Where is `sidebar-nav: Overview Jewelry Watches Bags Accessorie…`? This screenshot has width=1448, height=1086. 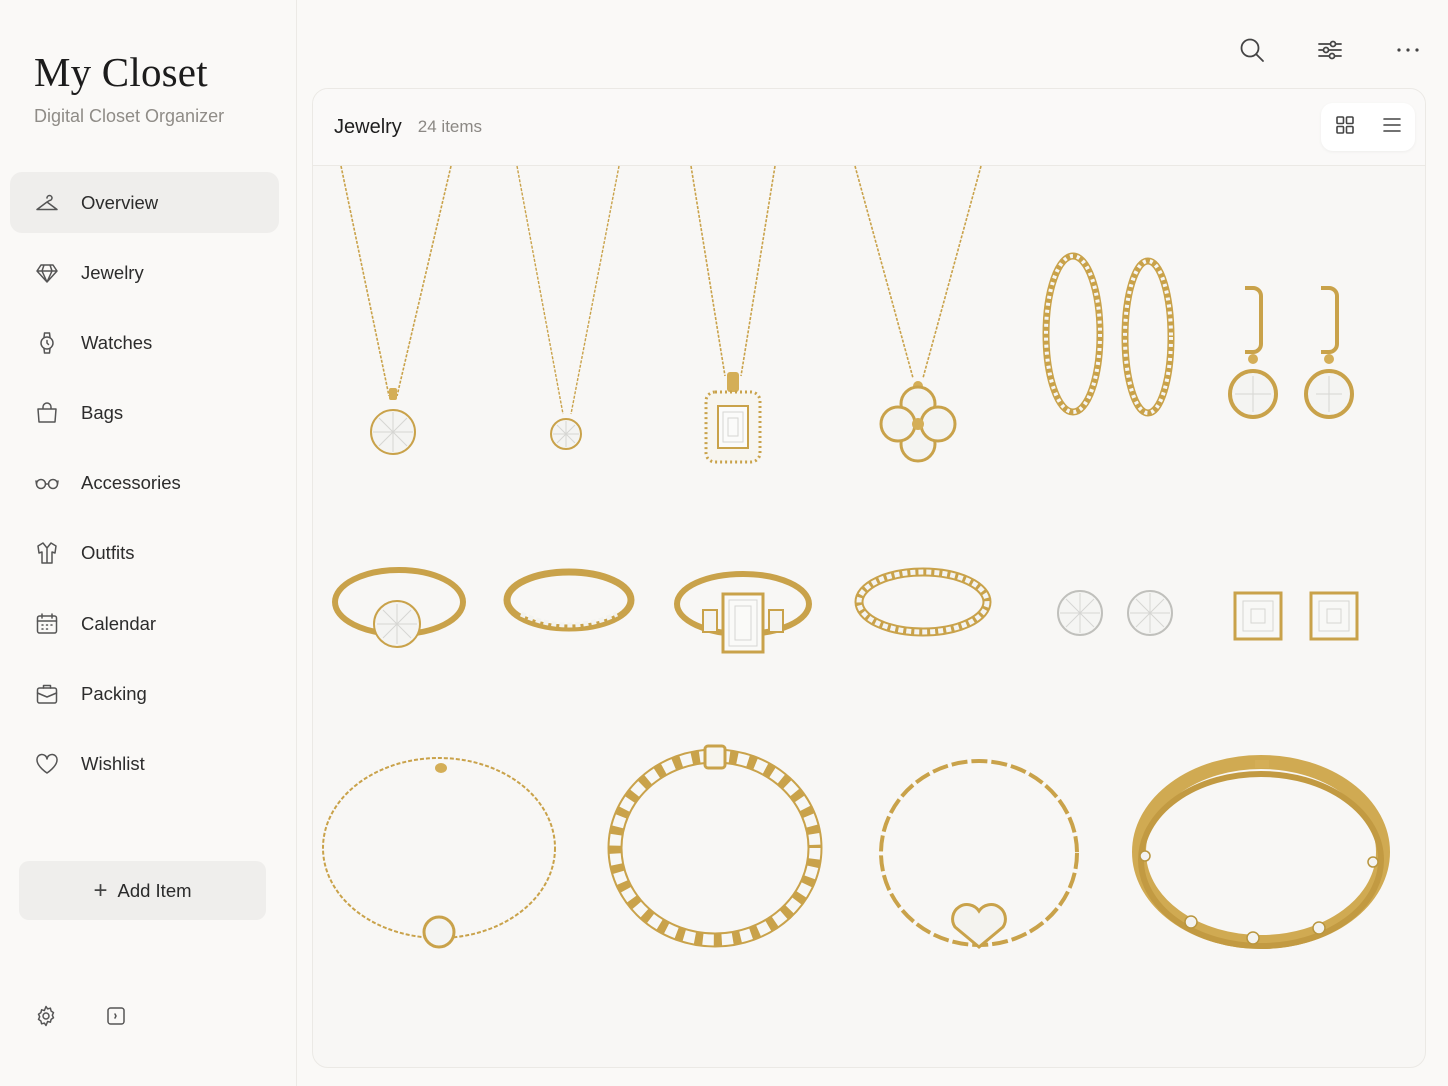
sidebar-nav: Overview Jewelry Watches Bags Accessorie… is located at coordinates (144, 488).